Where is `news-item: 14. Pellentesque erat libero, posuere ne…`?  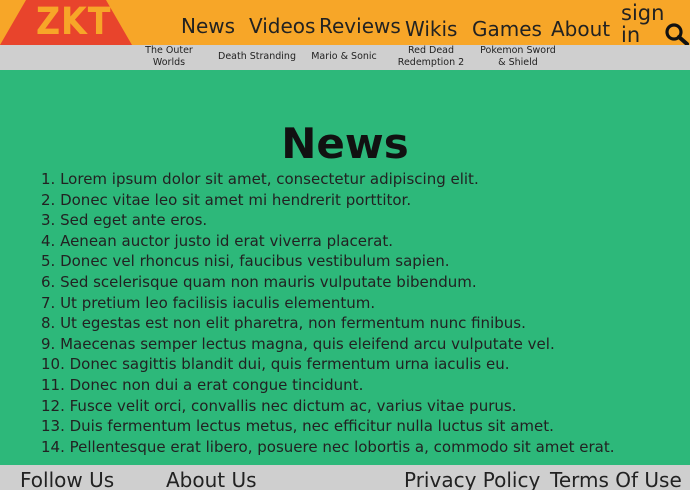
news-item: 14. Pellentesque erat libero, posuere ne… is located at coordinates (328, 446).